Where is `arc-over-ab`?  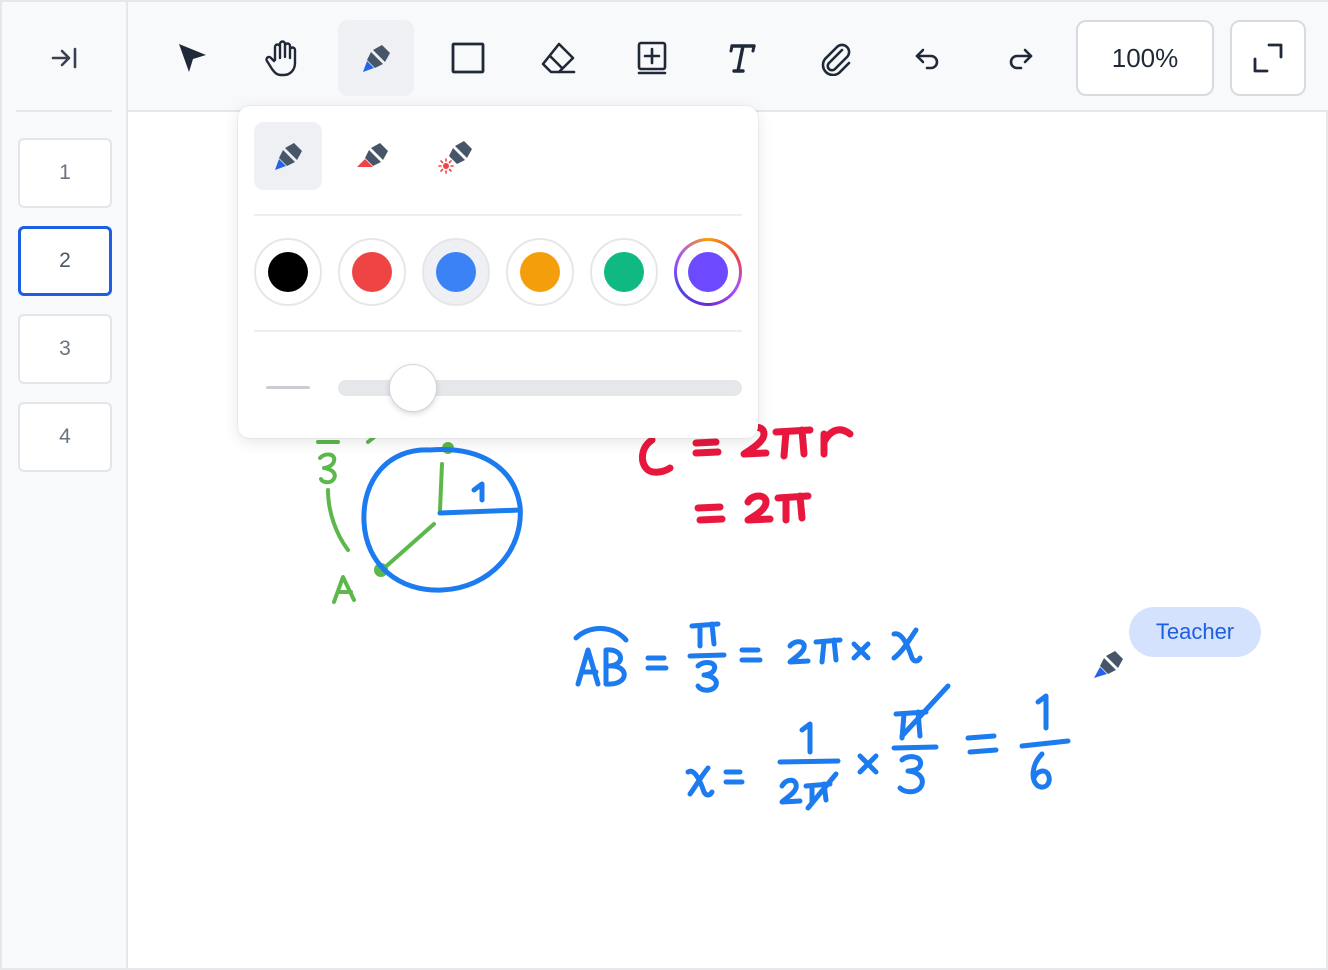
arc-over-ab is located at coordinates (601, 634).